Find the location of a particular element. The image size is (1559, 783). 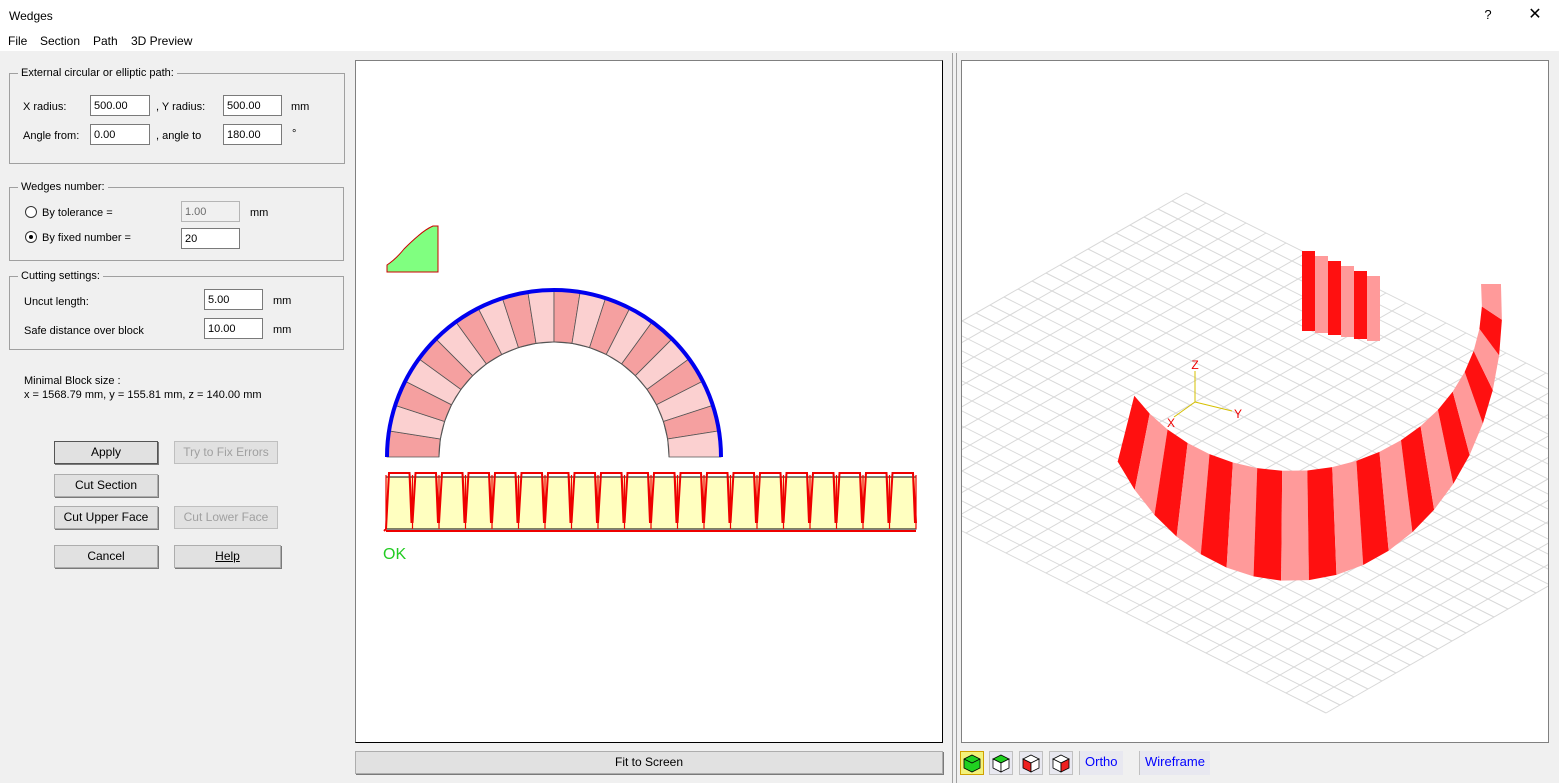

by-tolerance-label: By tolerance = is located at coordinates (77, 213).